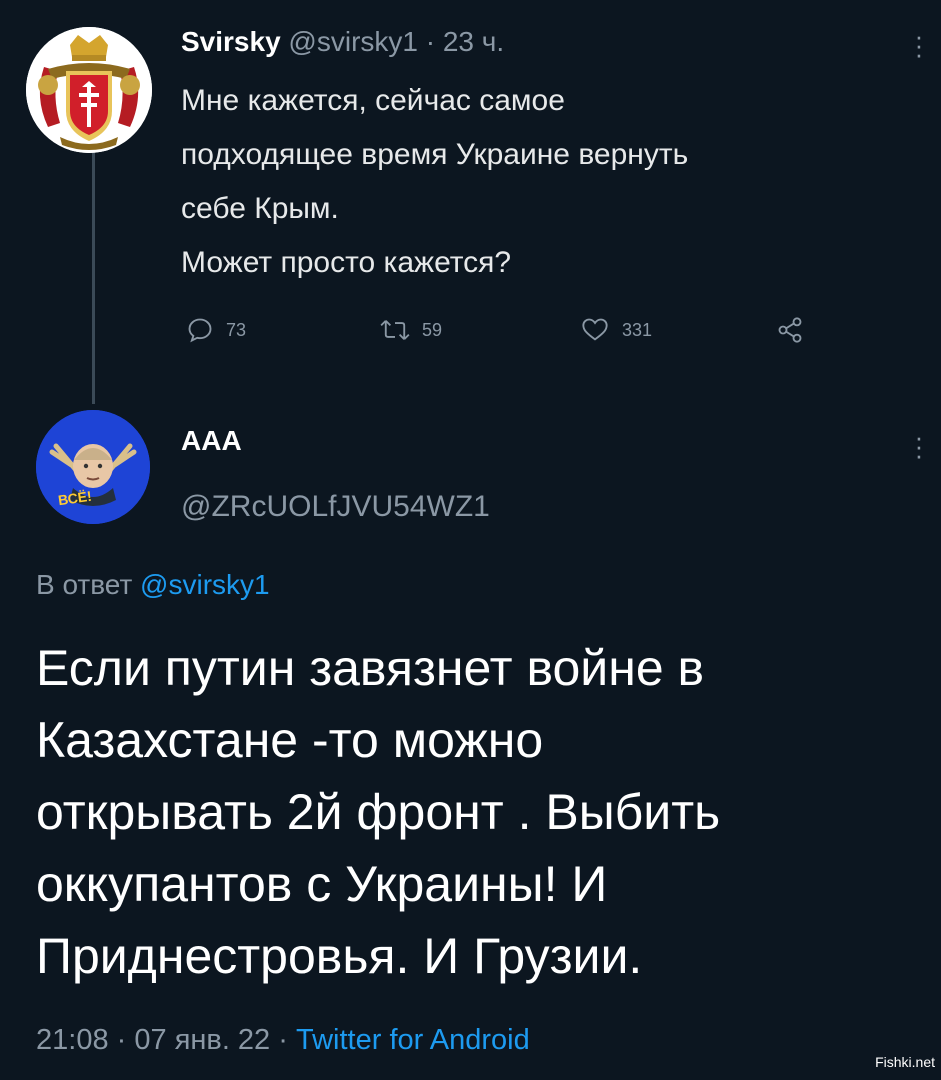  Describe the element at coordinates (72, 1040) in the screenshot. I see `tweet-time: 21:08` at that location.